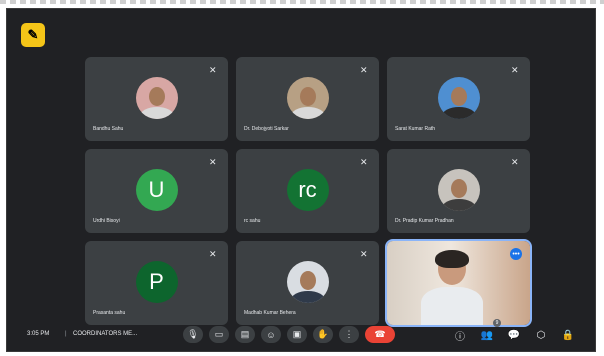 The height and width of the screenshot is (356, 604). I want to click on meet-logo-icon: ✎, so click(33, 35).